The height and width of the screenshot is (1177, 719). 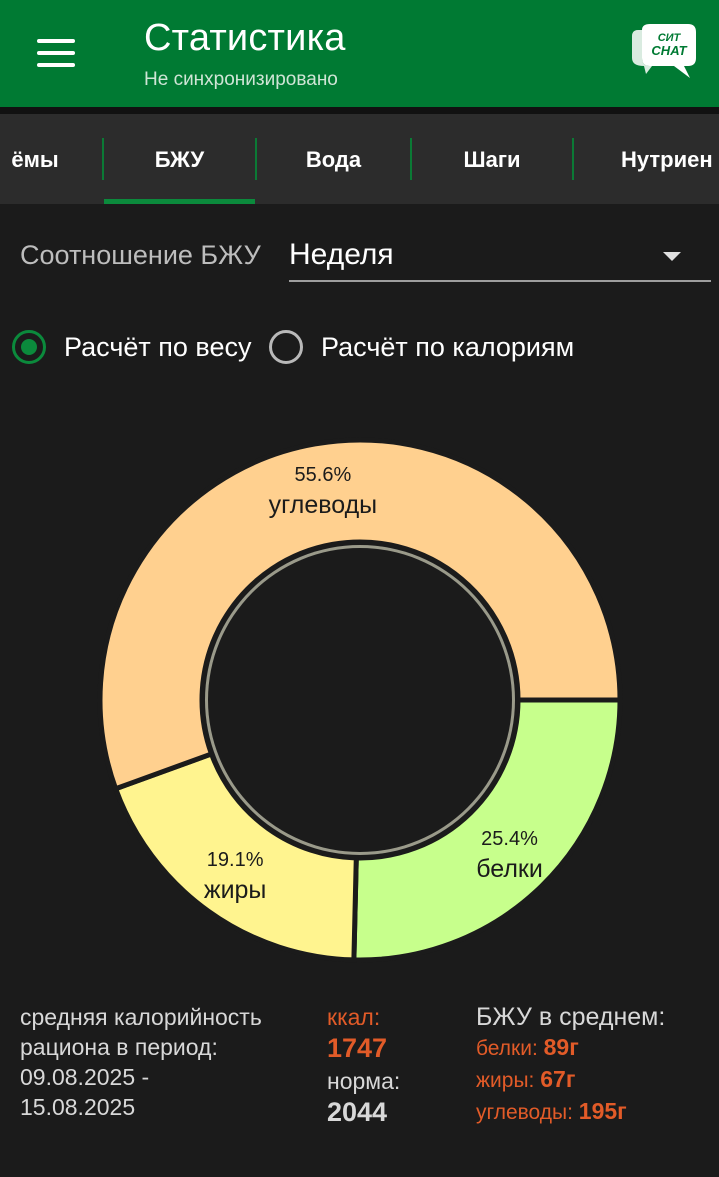 I want to click on tab-bar: ёмы БЖУ Вода Шаги Нутриен, so click(x=359, y=159).